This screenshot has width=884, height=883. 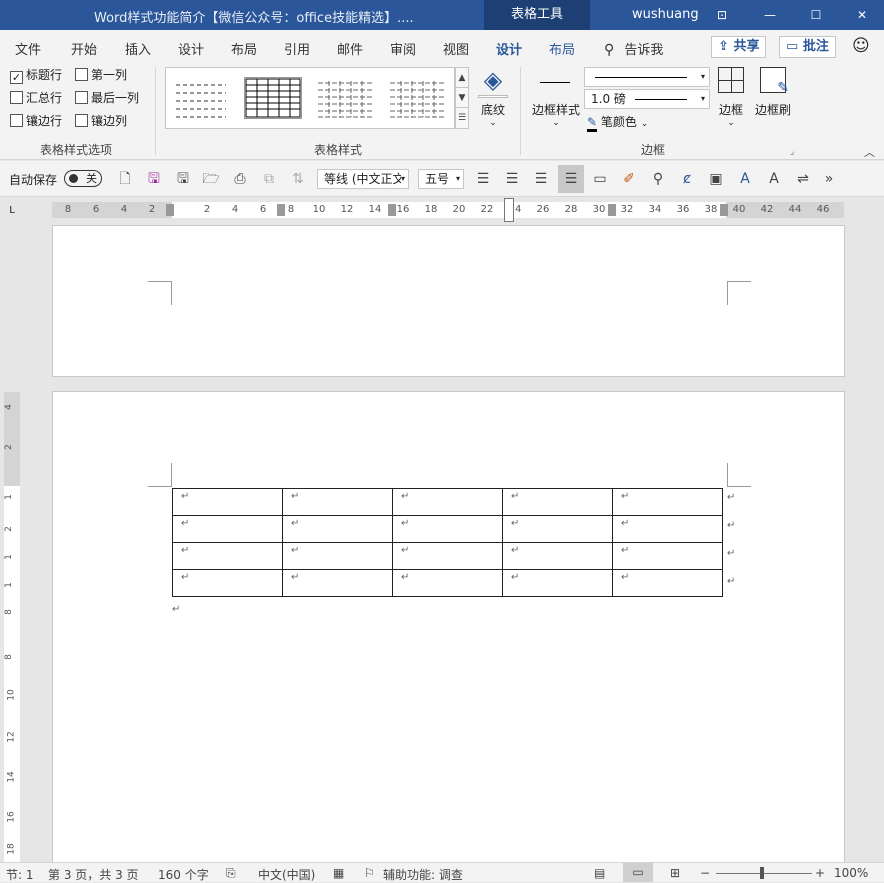 I want to click on zoom-in-button: +, so click(x=820, y=873).